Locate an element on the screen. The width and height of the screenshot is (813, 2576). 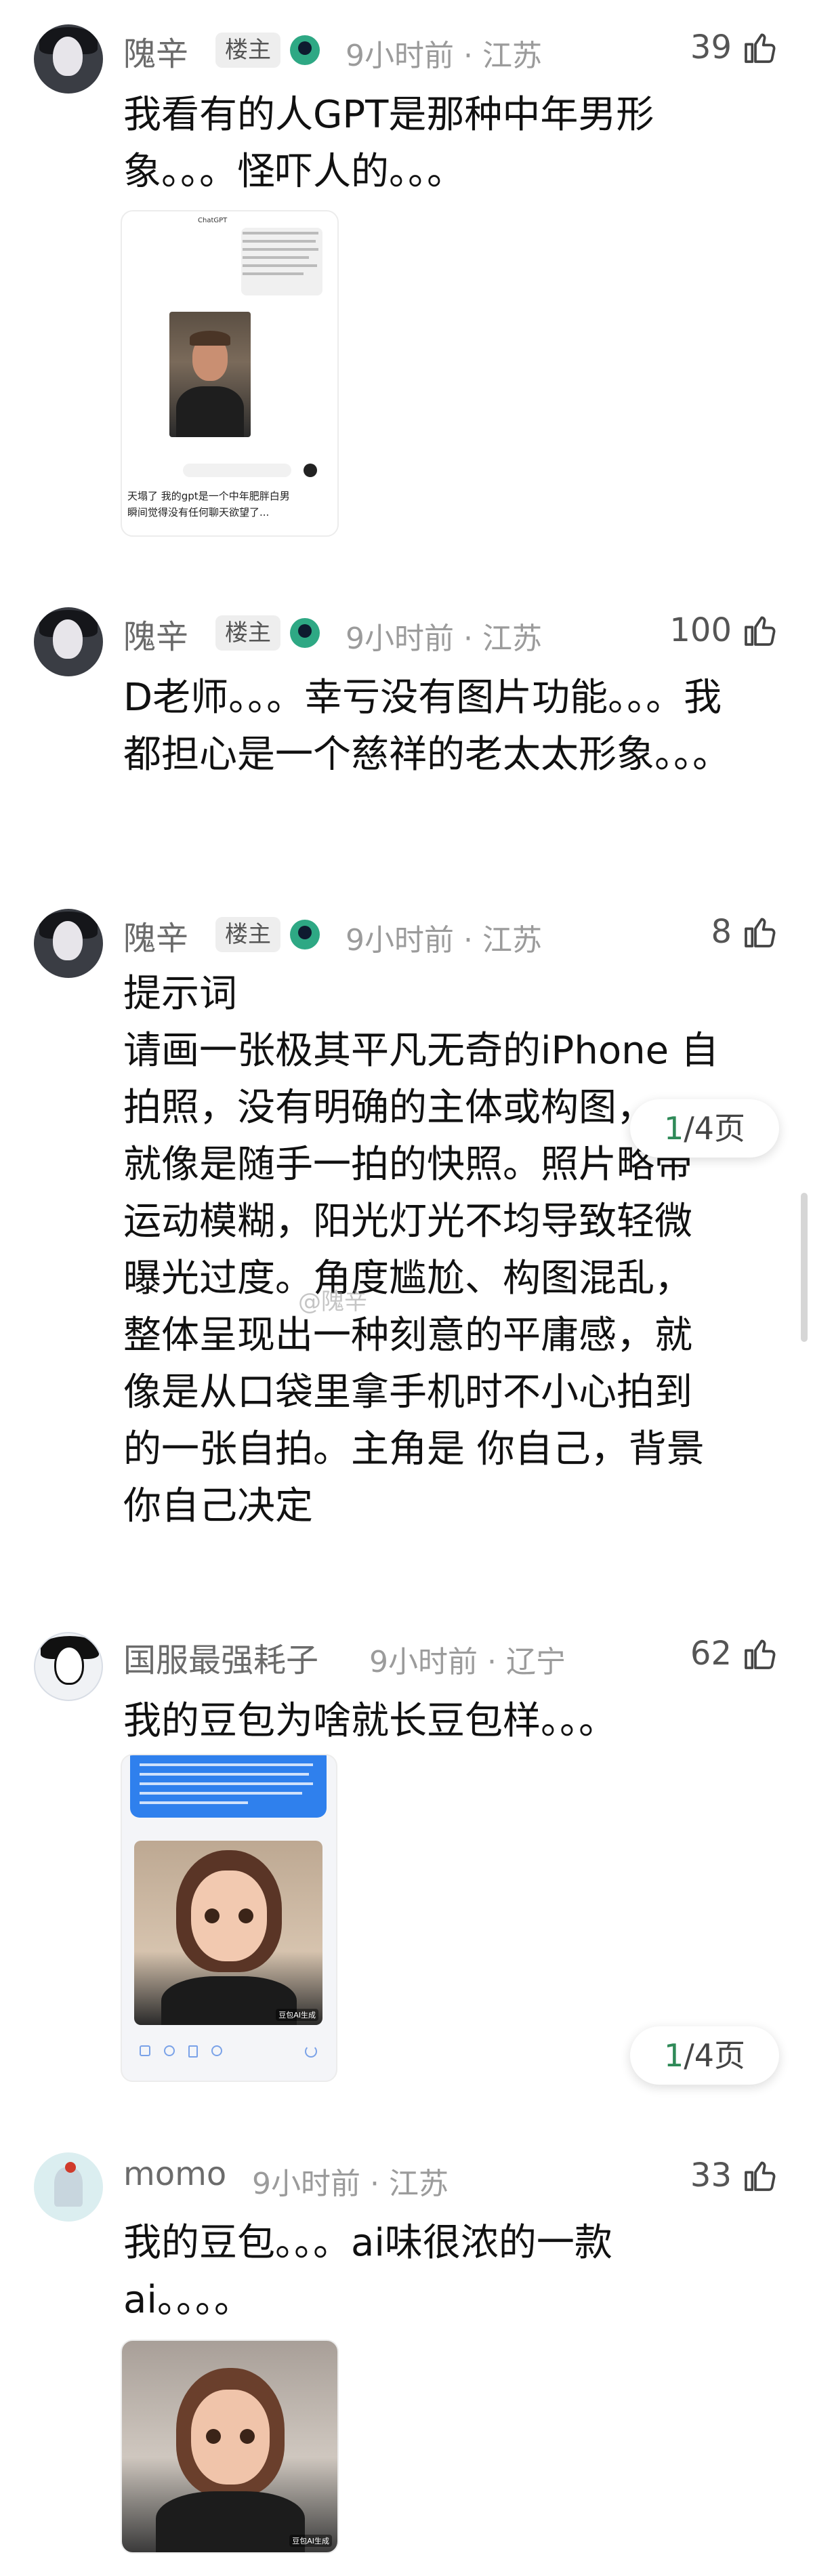
bookmark-icon is located at coordinates (193, 2051).